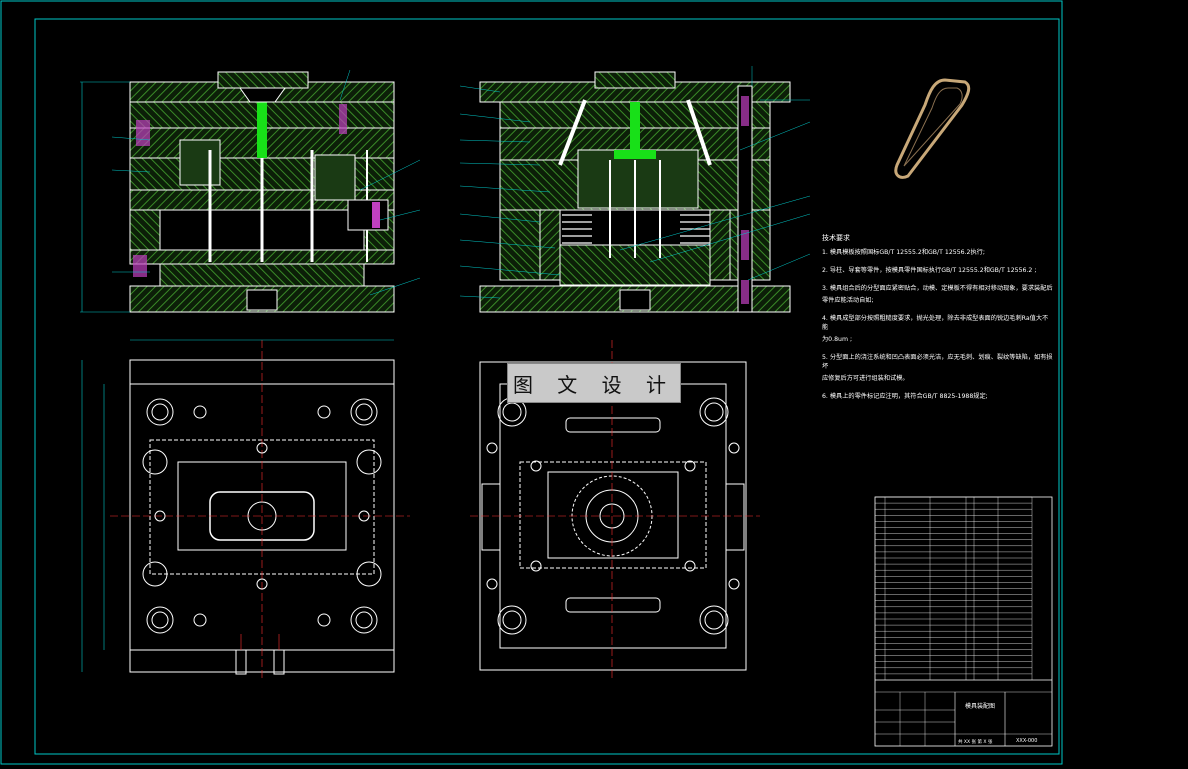 The height and width of the screenshot is (769, 1188). I want to click on plan-view-moving, so click(245, 509).